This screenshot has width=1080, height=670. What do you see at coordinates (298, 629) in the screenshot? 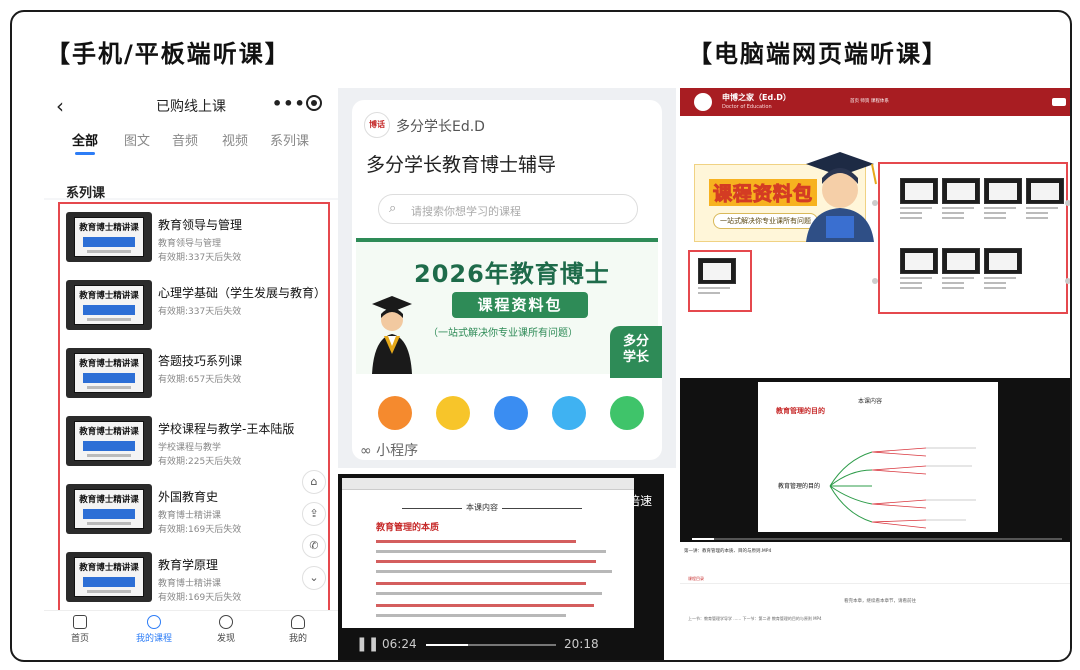
I see `nav-profile: 我的` at bounding box center [298, 629].